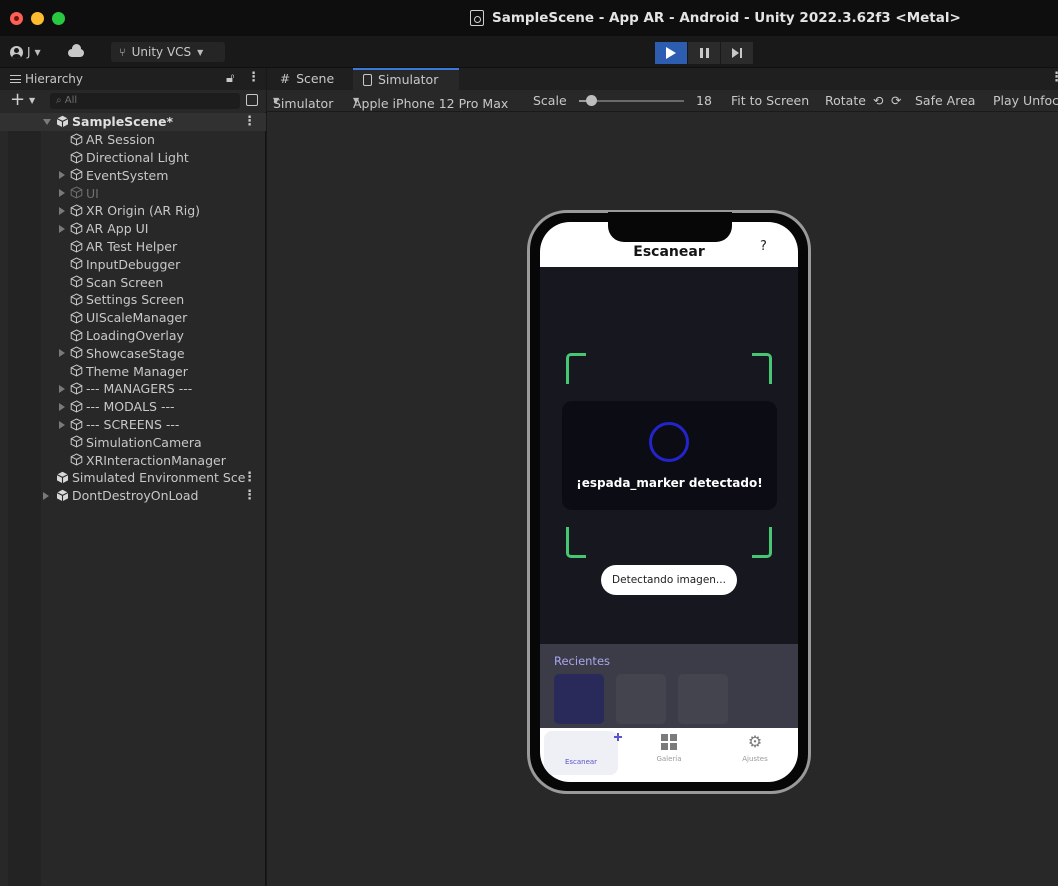  What do you see at coordinates (133, 318) in the screenshot?
I see `hierarchy-item: UIScaleManager` at bounding box center [133, 318].